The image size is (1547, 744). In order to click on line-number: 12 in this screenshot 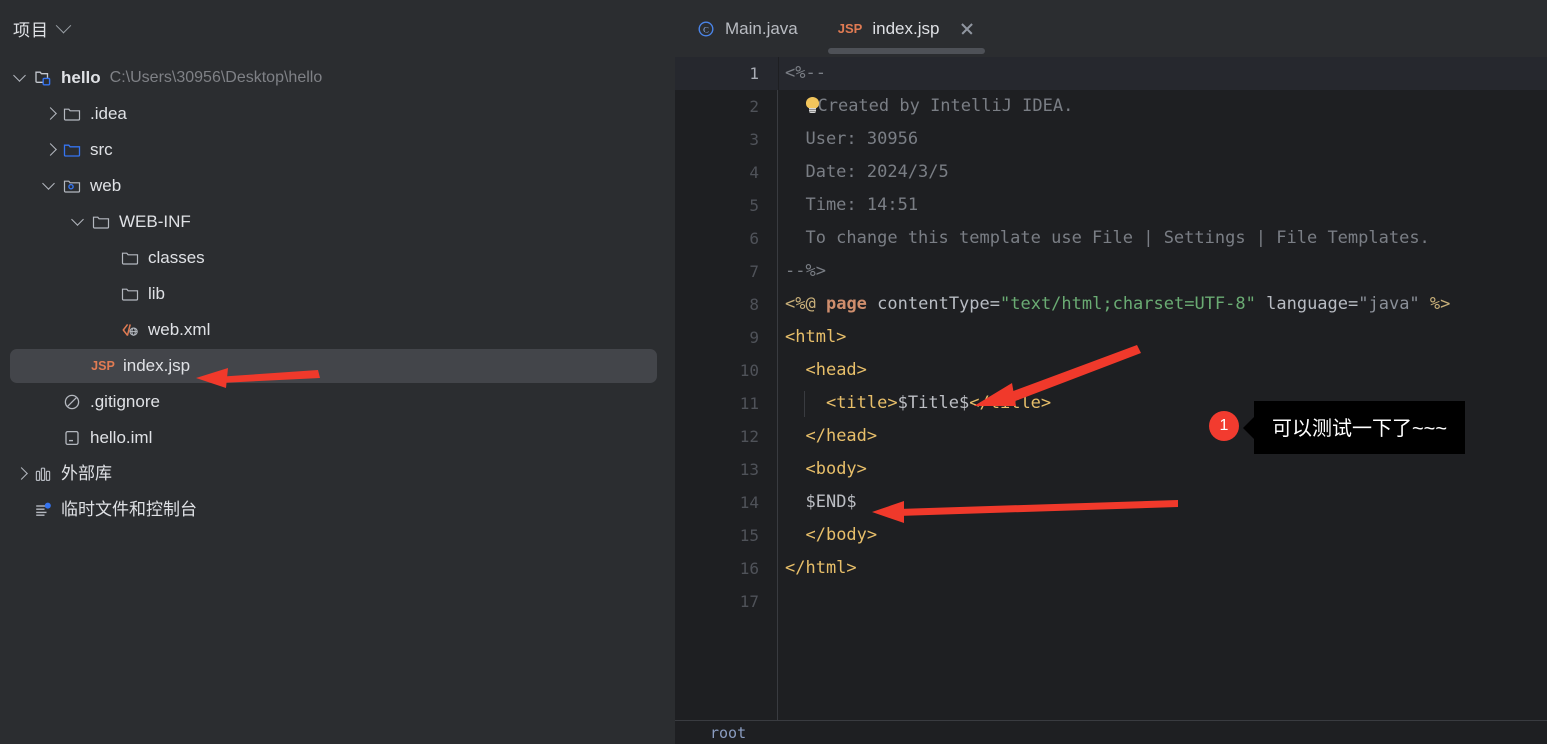, I will do `click(749, 436)`.